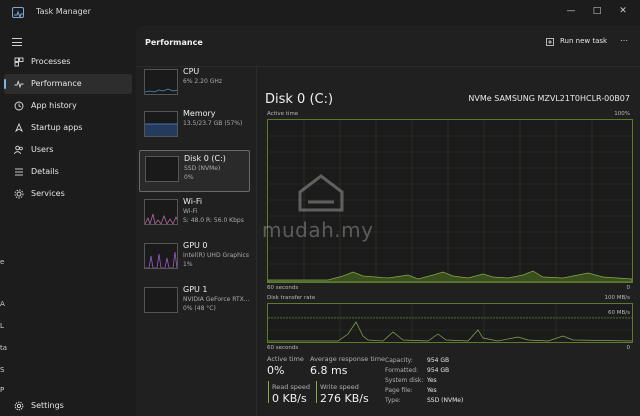 The image size is (640, 416). Describe the element at coordinates (47, 405) in the screenshot. I see `nav-label-settings: Settings` at that location.